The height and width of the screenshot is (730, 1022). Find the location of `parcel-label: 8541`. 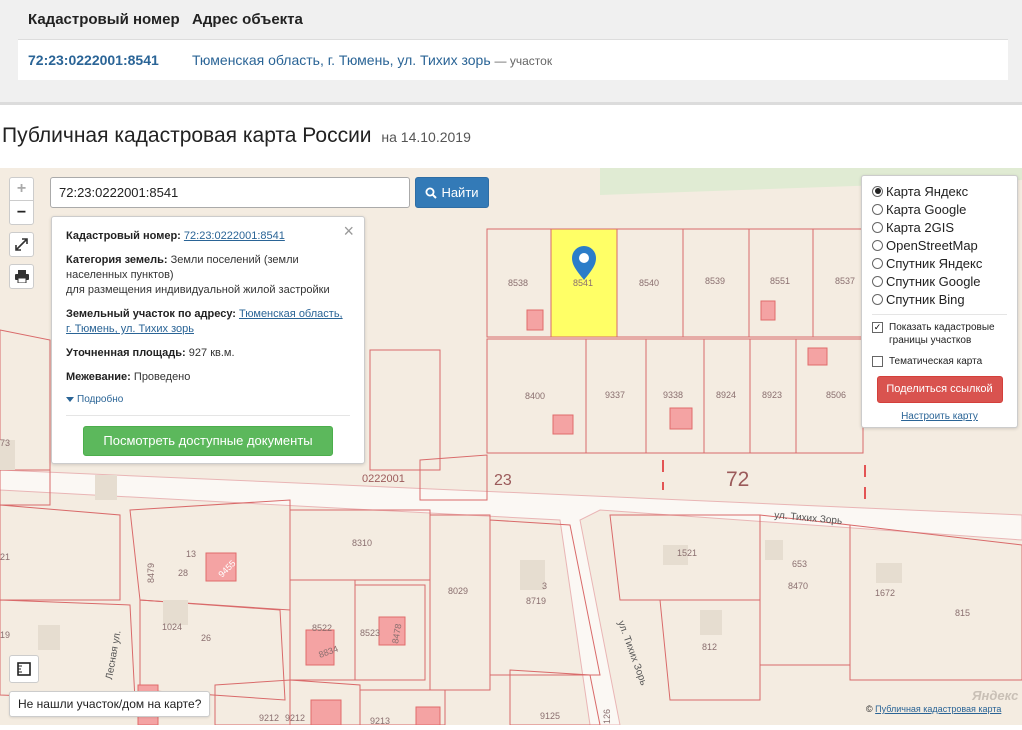

parcel-label: 8541 is located at coordinates (583, 283).